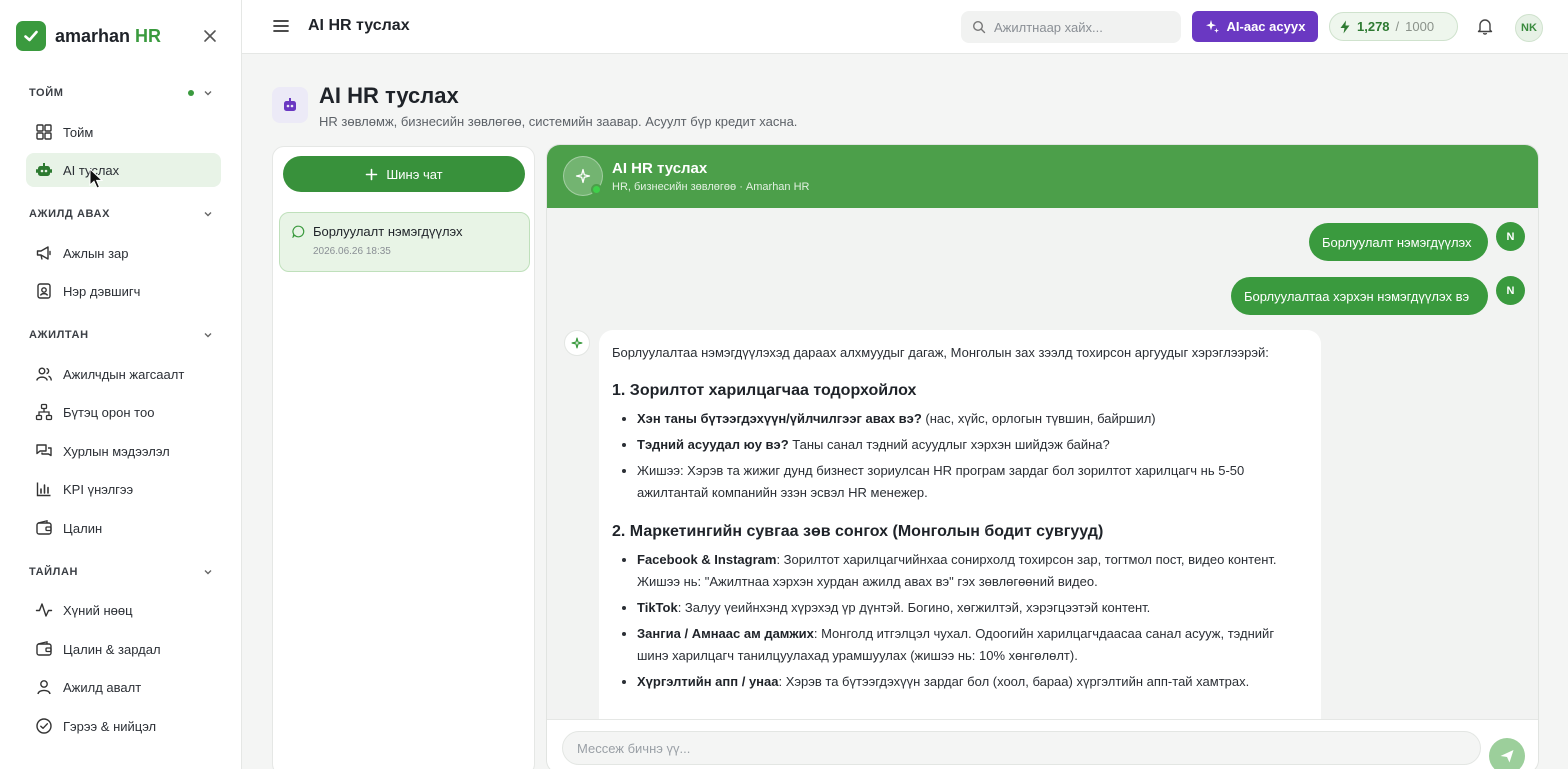 This screenshot has width=1568, height=769. What do you see at coordinates (1507, 753) in the screenshot?
I see `send-button` at bounding box center [1507, 753].